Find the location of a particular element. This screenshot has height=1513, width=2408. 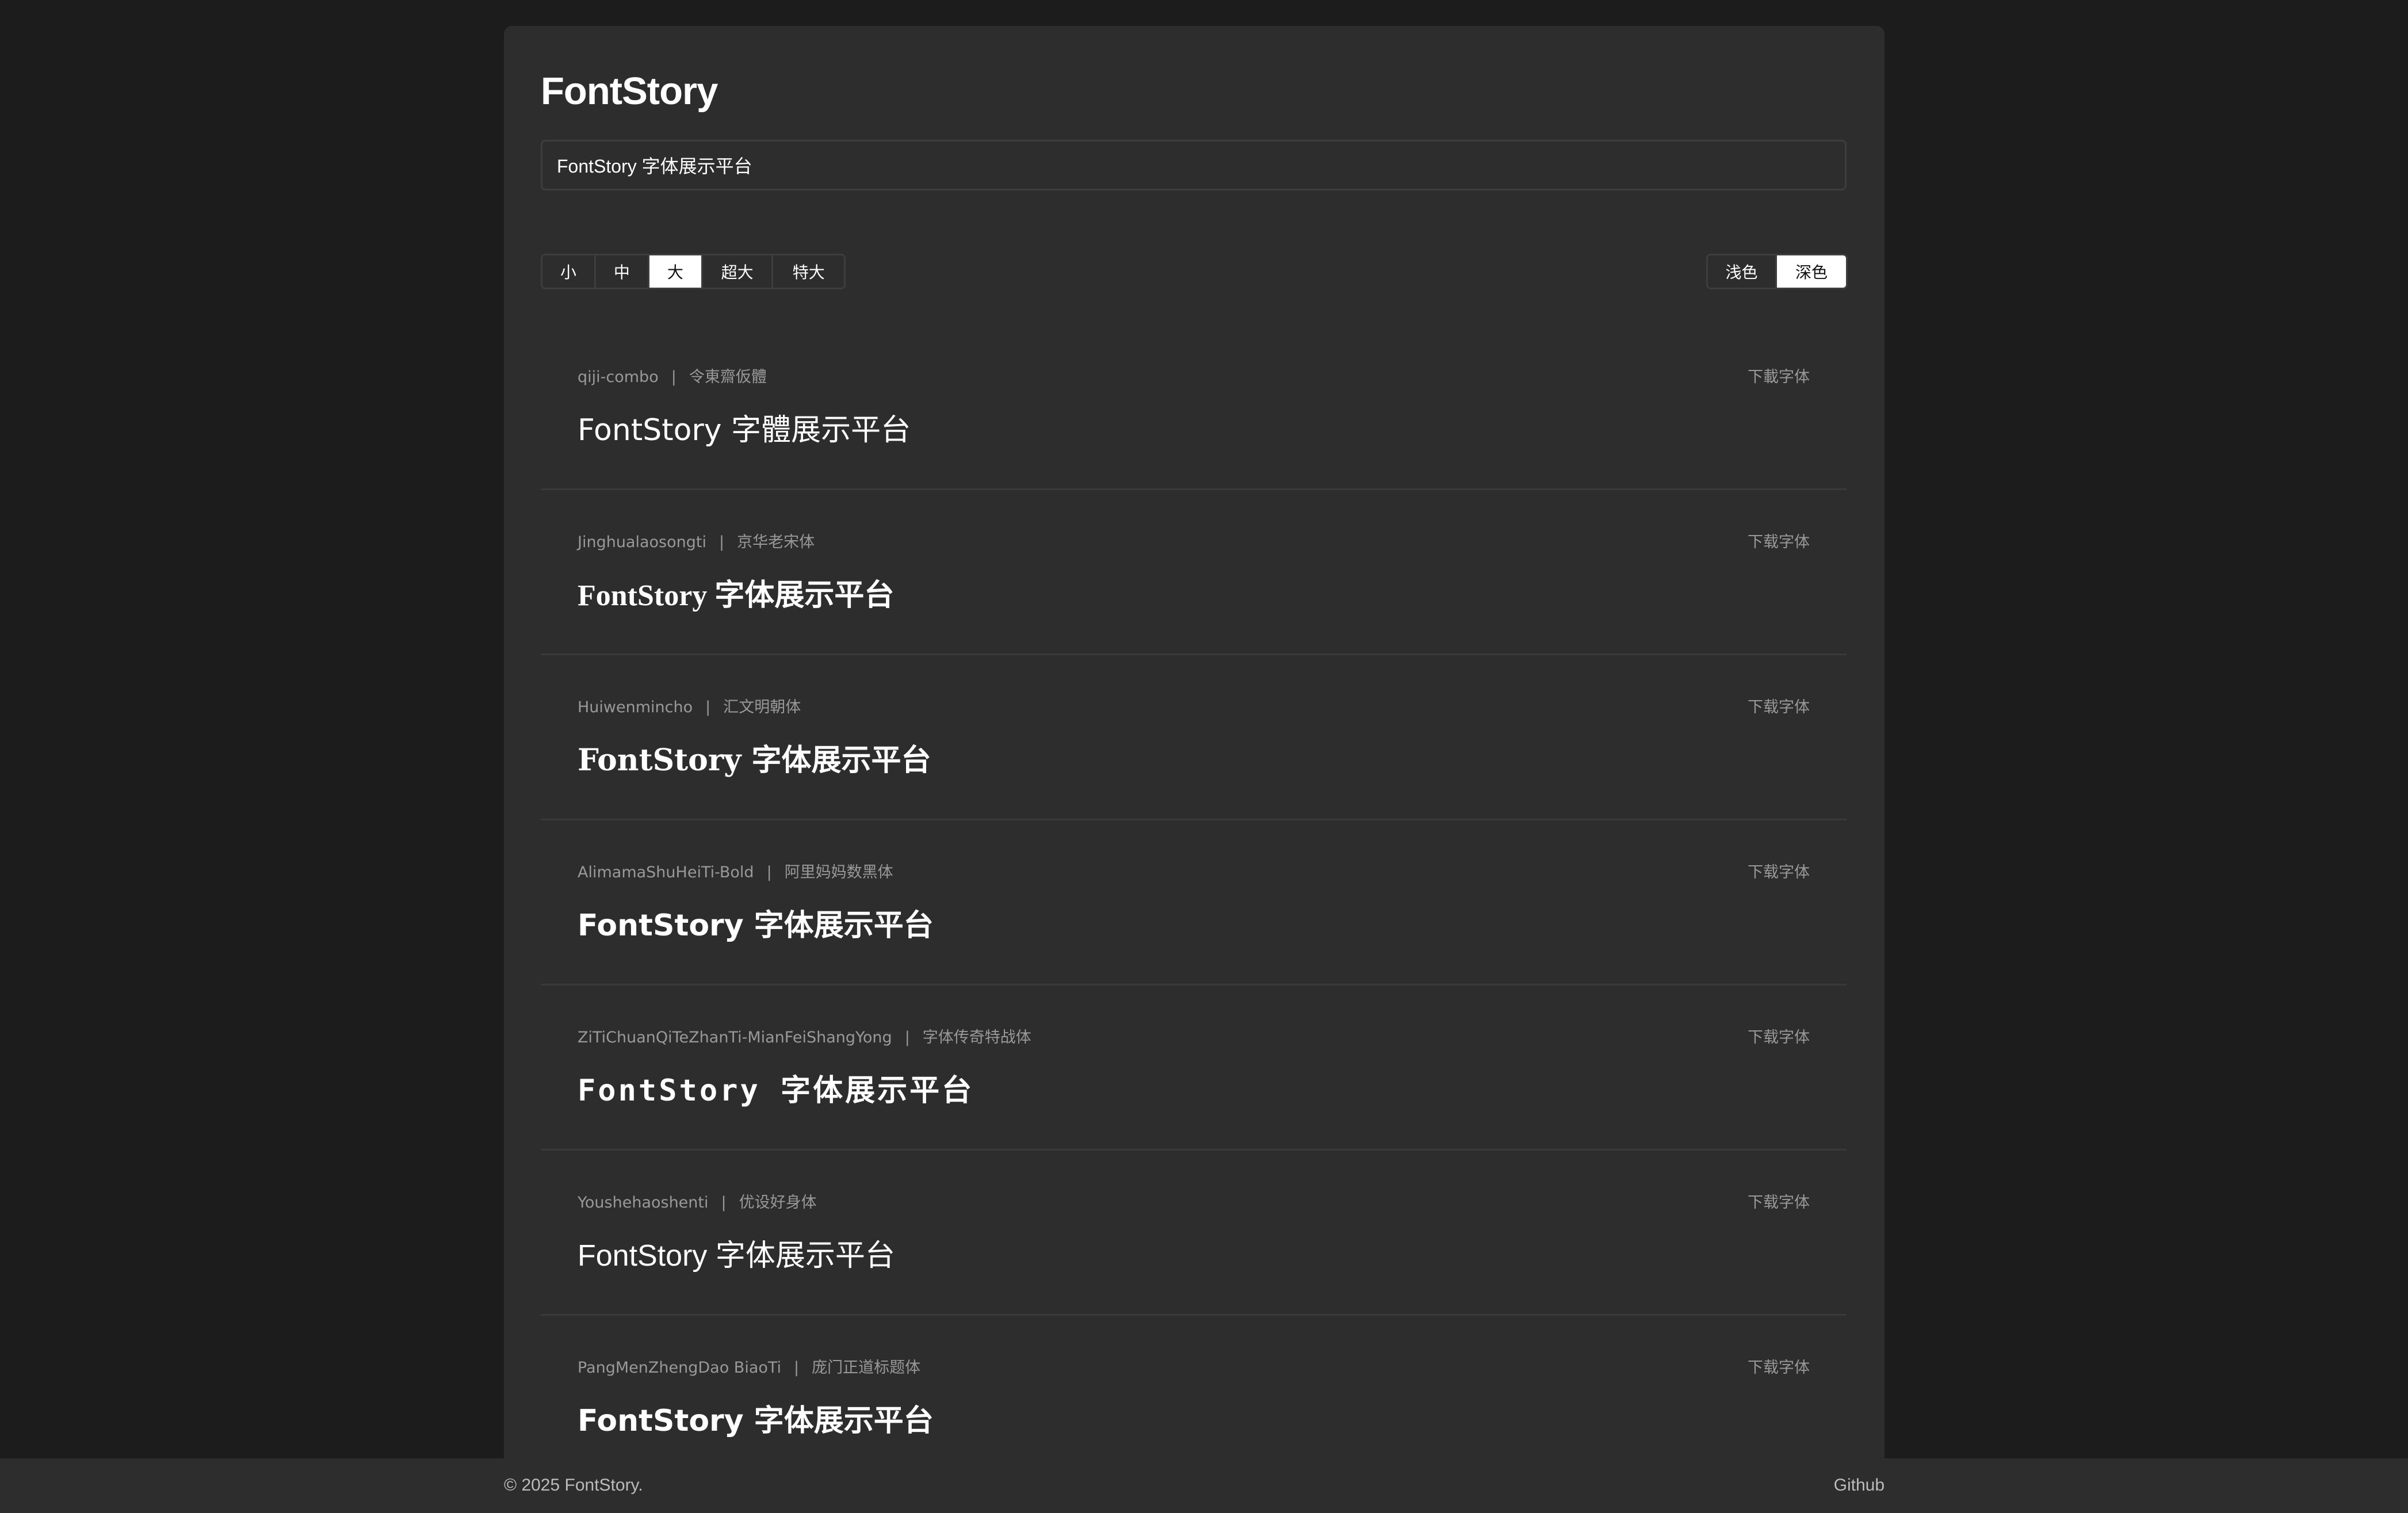

font-meta: Youshehaoshenti | 优设好身体 is located at coordinates (697, 1201).